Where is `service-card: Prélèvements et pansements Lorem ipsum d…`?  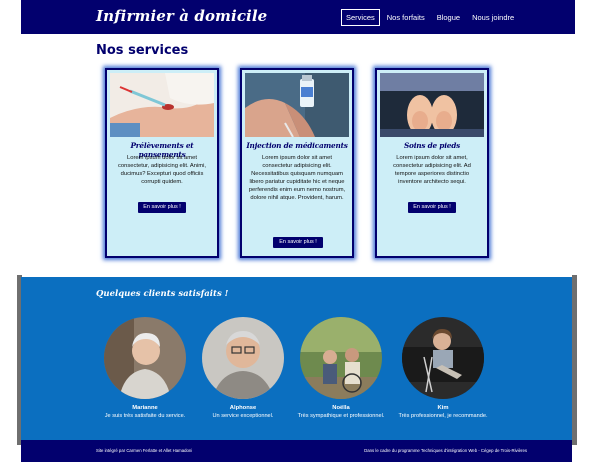 service-card: Prélèvements et pansements Lorem ipsum d… is located at coordinates (162, 163).